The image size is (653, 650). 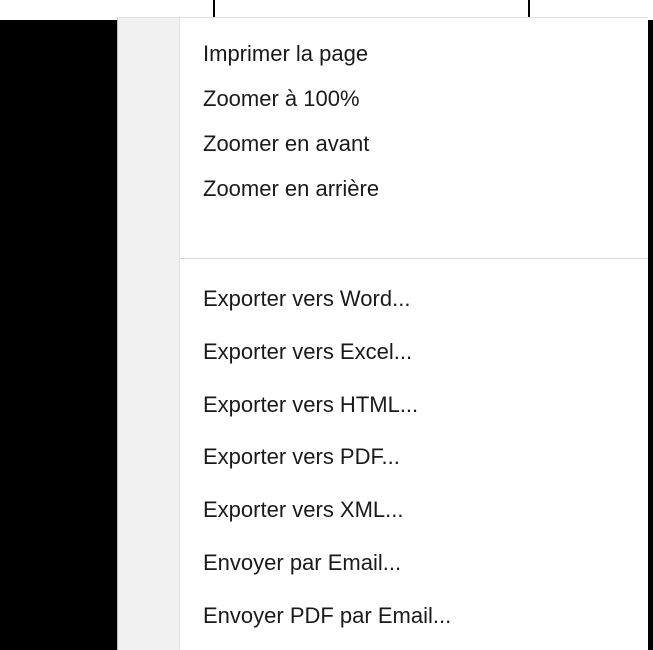 What do you see at coordinates (148, 334) in the screenshot?
I see `menu-icon-gutter` at bounding box center [148, 334].